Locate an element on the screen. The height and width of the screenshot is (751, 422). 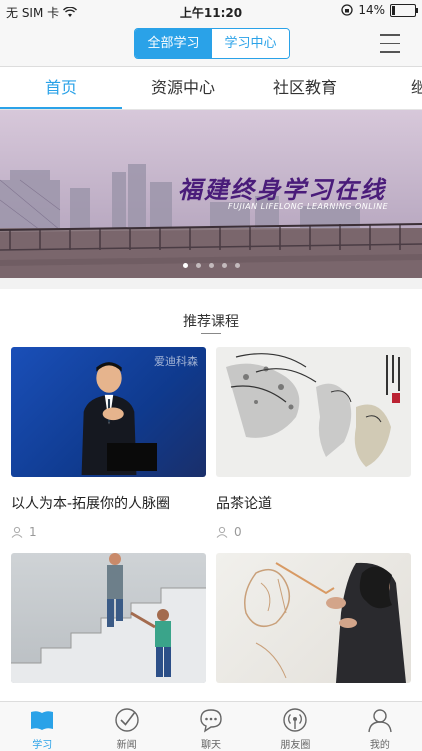
tab-community-education: 社区教育 is located at coordinates (305, 88).